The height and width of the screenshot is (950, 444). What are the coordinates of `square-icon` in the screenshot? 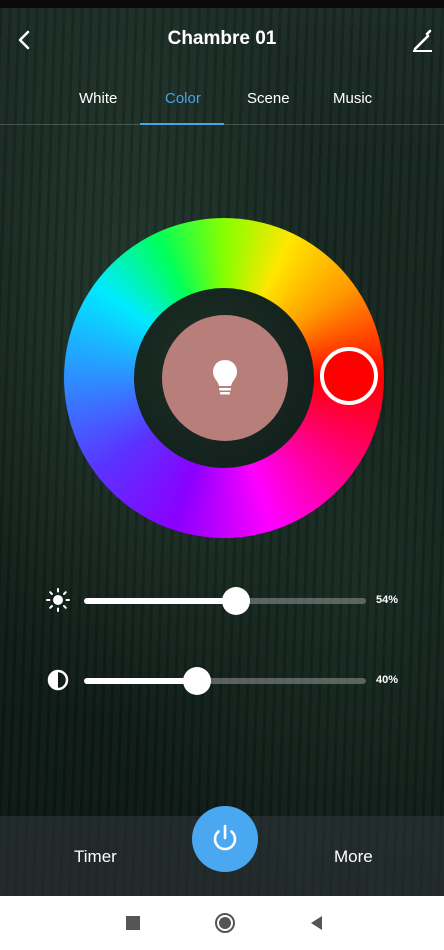 It's located at (133, 923).